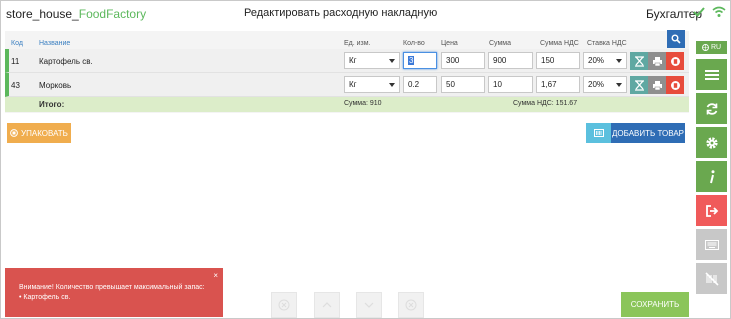 The height and width of the screenshot is (319, 731). What do you see at coordinates (42, 14) in the screenshot?
I see `app-name: store_house_` at bounding box center [42, 14].